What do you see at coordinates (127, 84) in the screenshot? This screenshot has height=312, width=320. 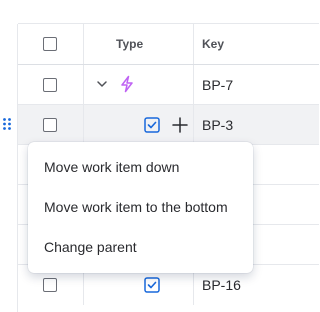 I see `lightning-epic-icon` at bounding box center [127, 84].